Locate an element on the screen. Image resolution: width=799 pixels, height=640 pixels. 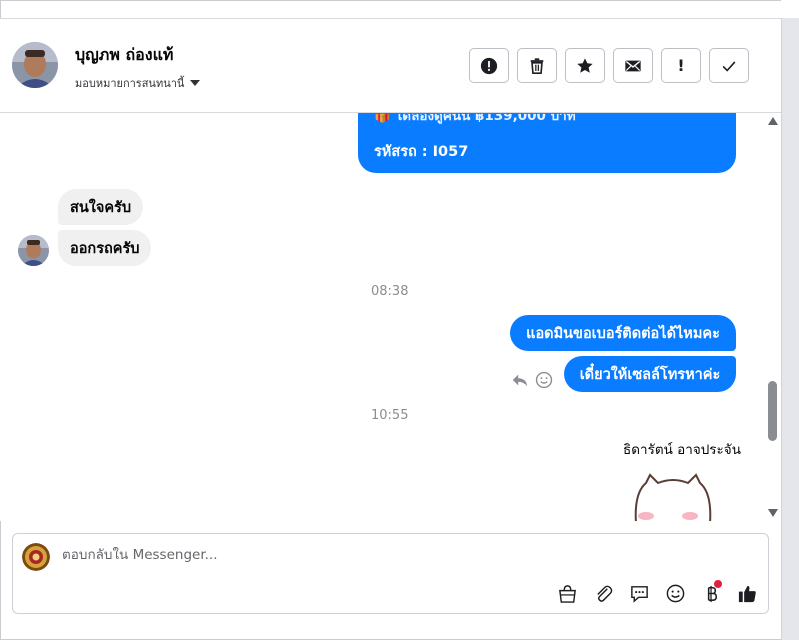
thumbs-up-icon is located at coordinates (747, 593).